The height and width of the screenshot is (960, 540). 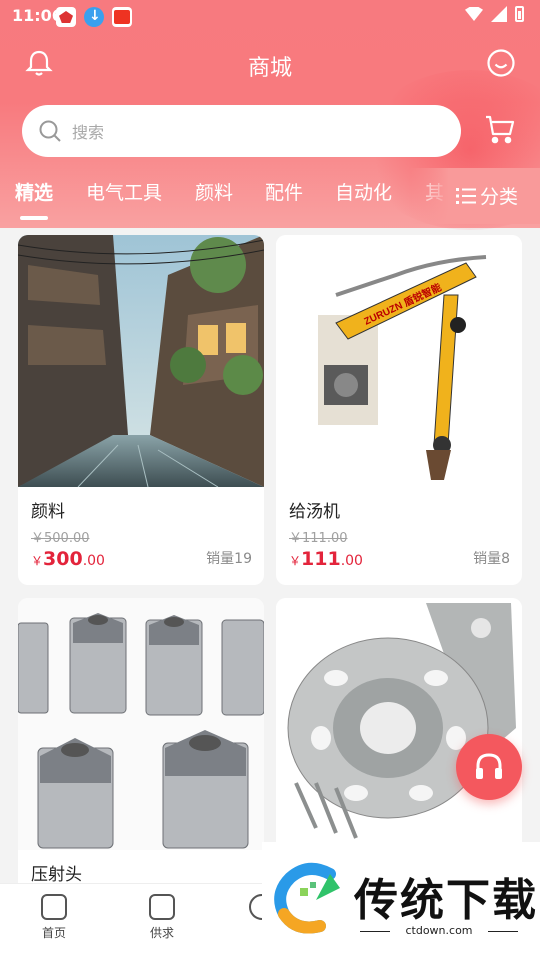 I want to click on price-integer: 300, so click(x=63, y=559).